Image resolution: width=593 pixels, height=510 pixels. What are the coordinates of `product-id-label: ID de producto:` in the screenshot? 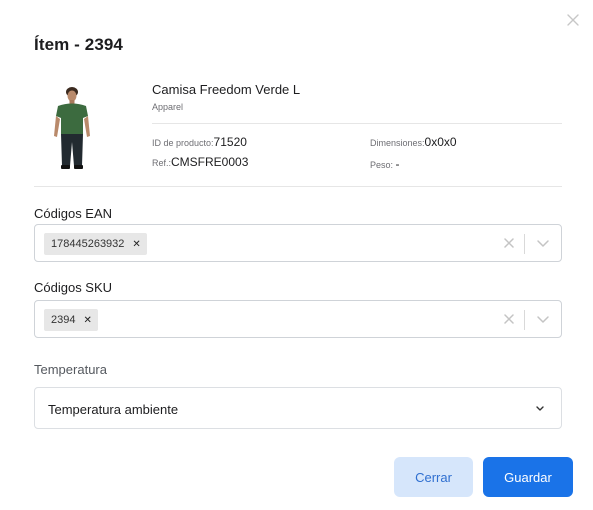 It's located at (183, 143).